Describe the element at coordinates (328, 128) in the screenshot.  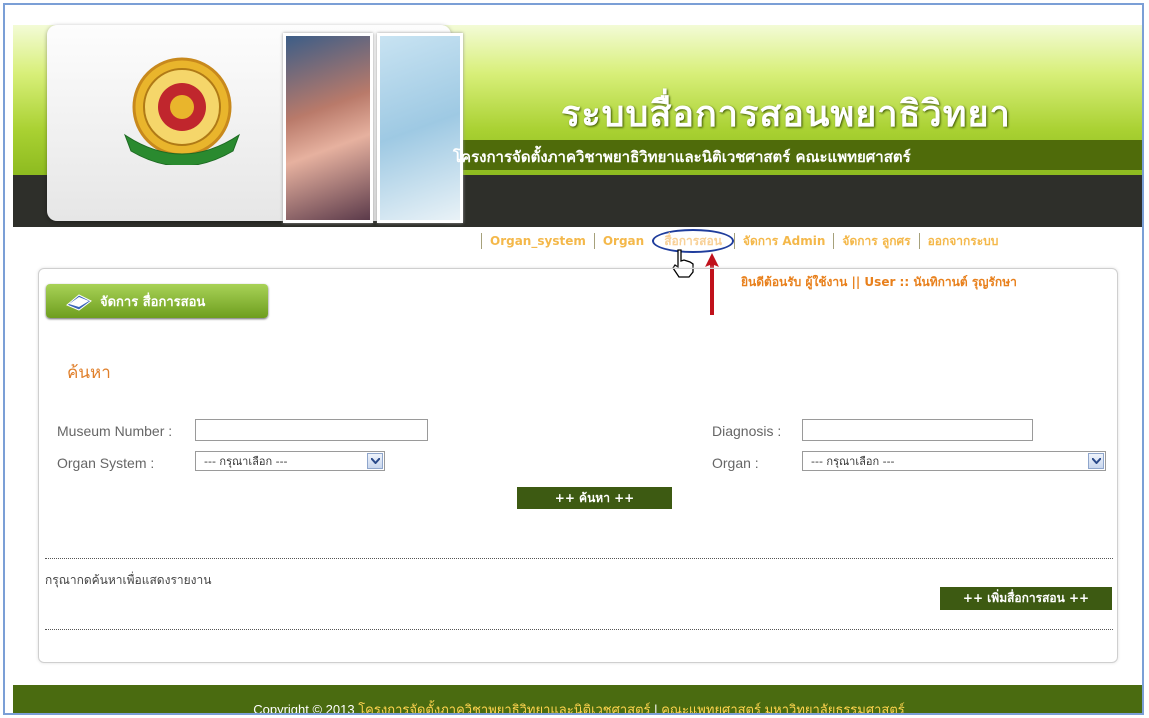
I see `header-photo-anatomy` at that location.